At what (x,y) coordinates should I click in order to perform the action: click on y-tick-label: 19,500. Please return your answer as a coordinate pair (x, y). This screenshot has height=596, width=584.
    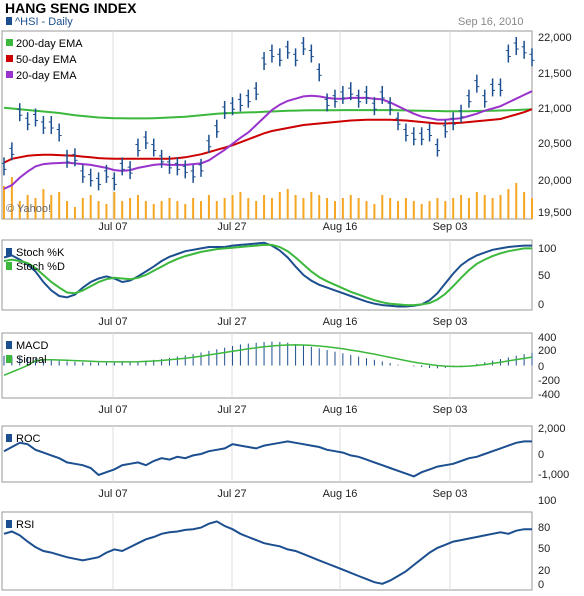
    Looking at the image, I should click on (555, 213).